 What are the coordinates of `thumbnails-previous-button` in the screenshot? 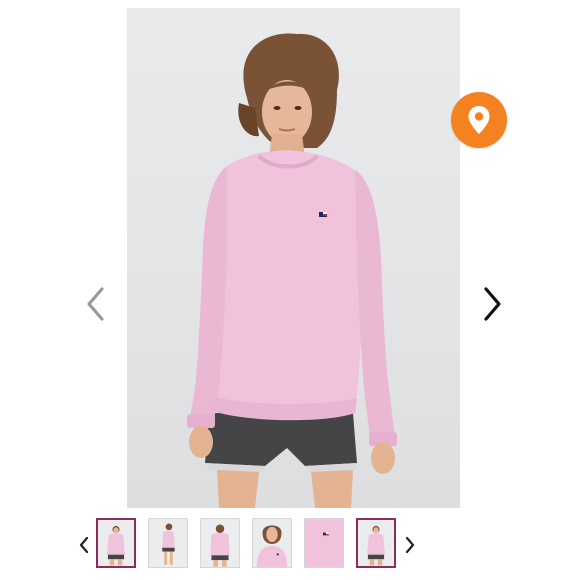 It's located at (84, 545).